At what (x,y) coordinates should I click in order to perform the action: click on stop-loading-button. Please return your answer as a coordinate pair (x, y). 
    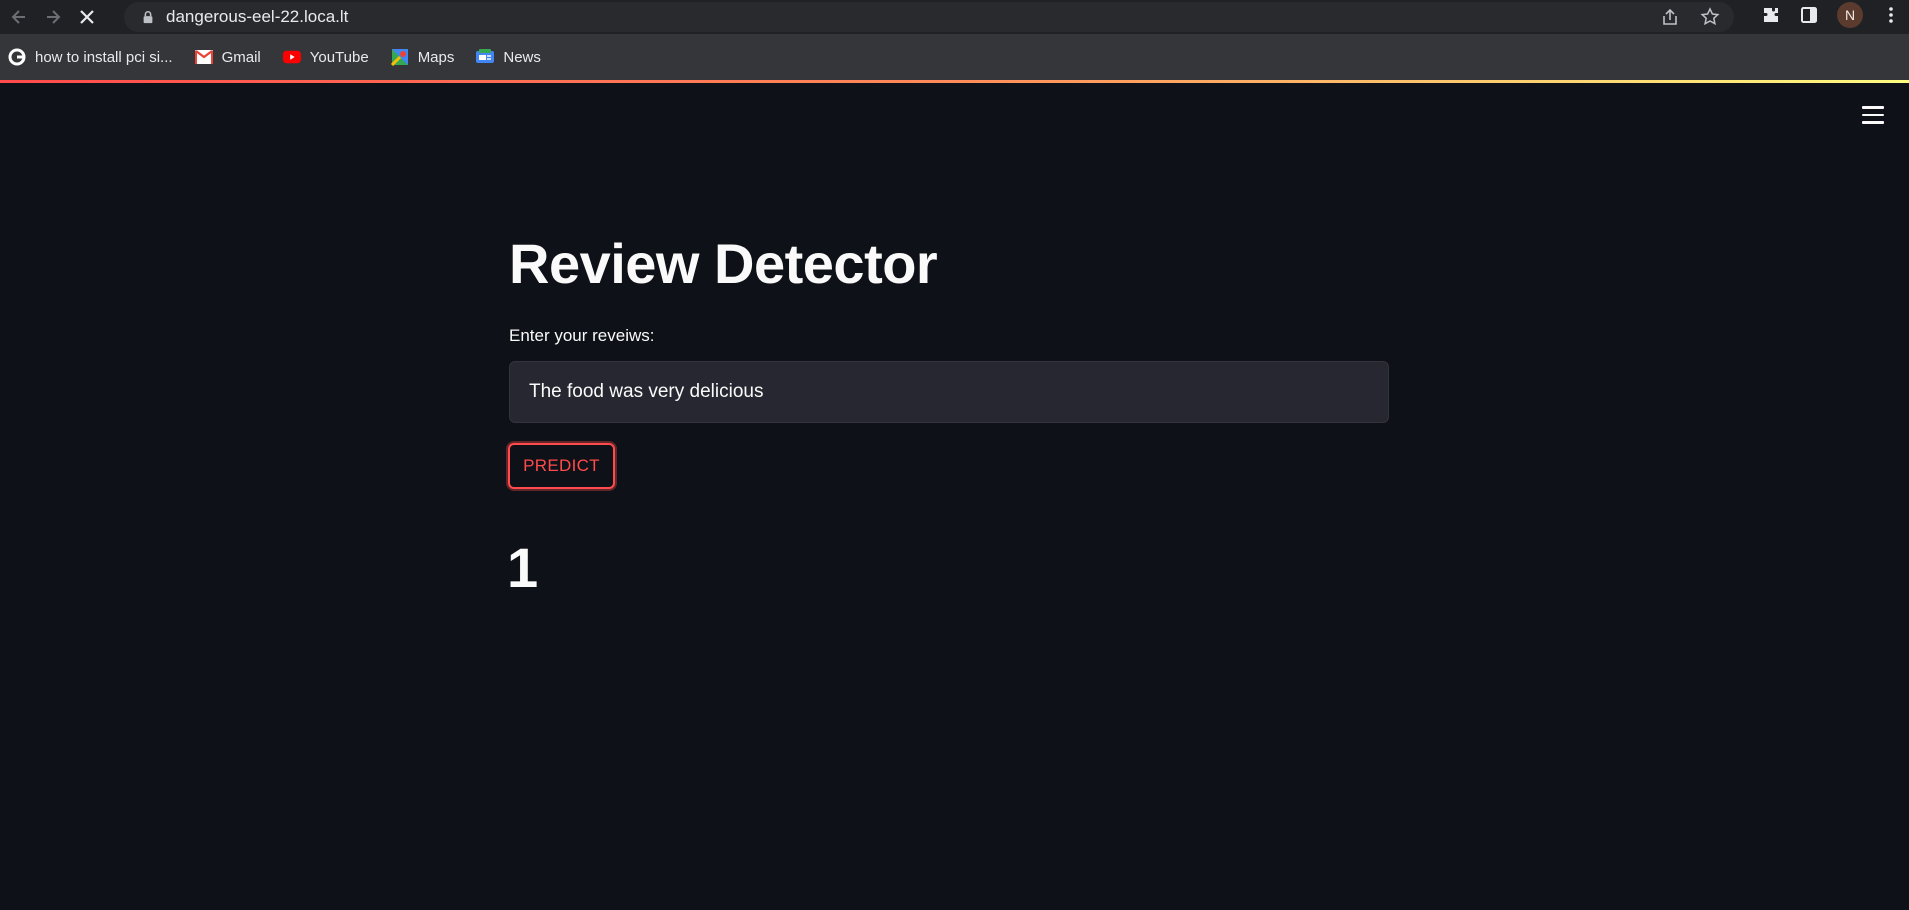
    Looking at the image, I should click on (87, 17).